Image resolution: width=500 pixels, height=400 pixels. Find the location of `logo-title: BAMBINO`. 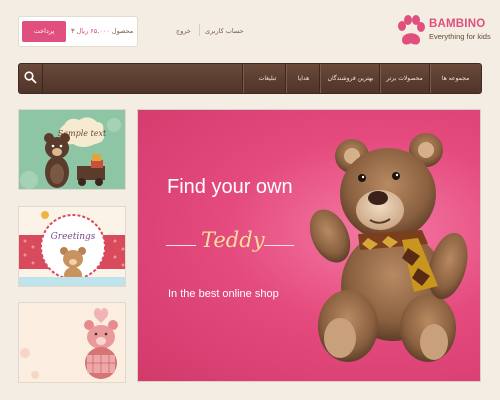

logo-title: BAMBINO is located at coordinates (457, 24).